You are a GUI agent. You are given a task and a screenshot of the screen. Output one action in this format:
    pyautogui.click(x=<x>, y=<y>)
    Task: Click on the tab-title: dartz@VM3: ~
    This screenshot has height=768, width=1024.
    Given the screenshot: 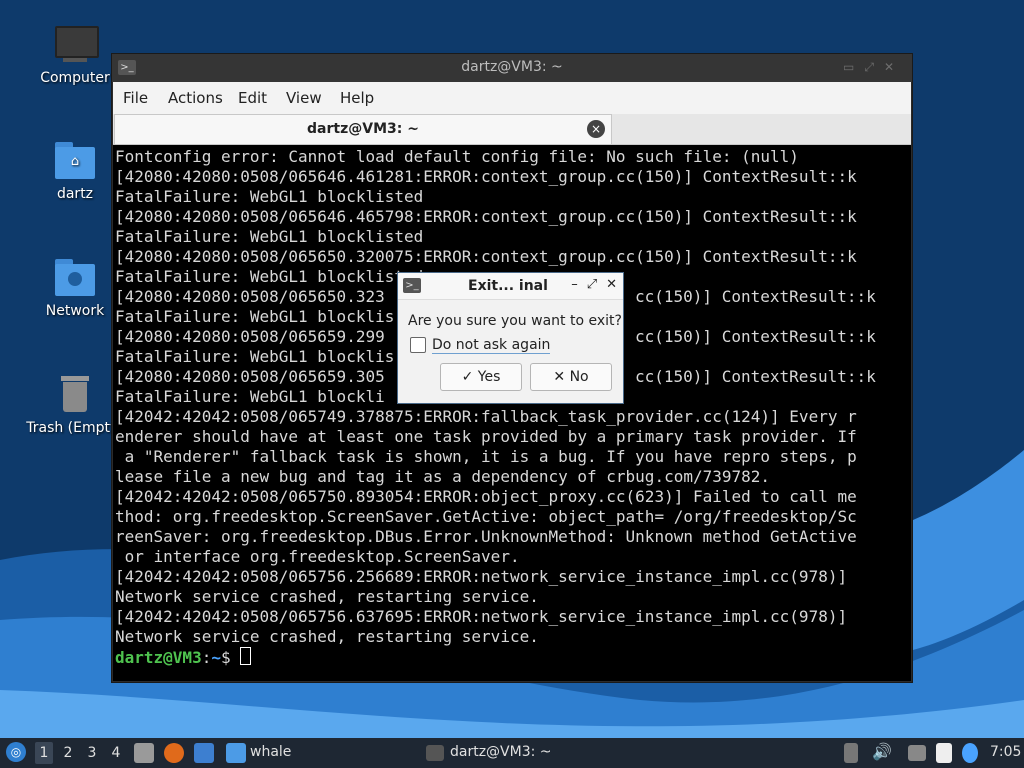 What is the action you would take?
    pyautogui.click(x=363, y=129)
    